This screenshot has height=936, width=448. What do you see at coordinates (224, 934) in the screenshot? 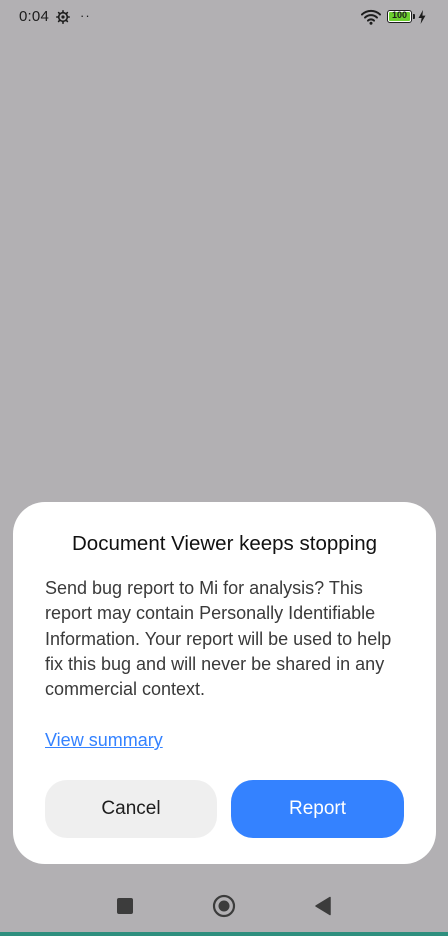
I see `bottom-edge-line` at bounding box center [224, 934].